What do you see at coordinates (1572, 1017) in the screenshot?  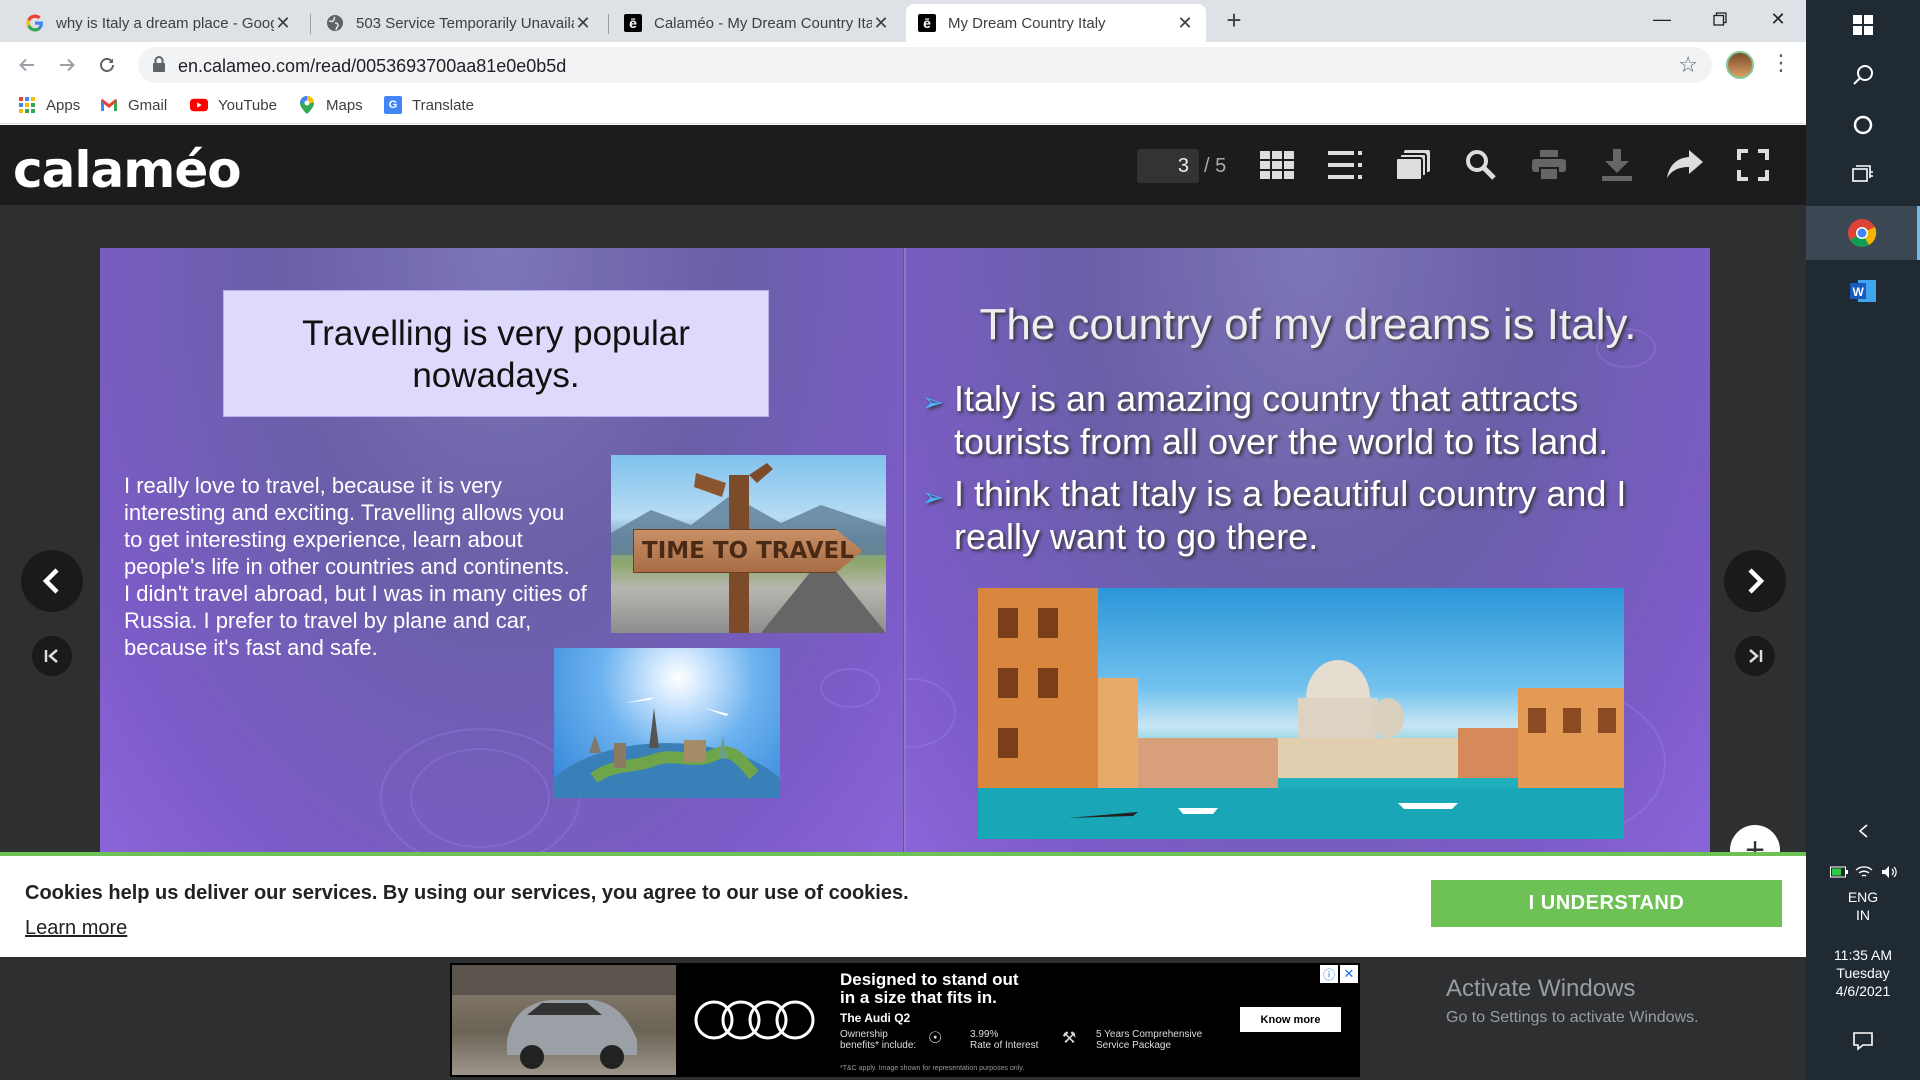 I see `activate-subtitle: Go to Settings to activate Windows.` at bounding box center [1572, 1017].